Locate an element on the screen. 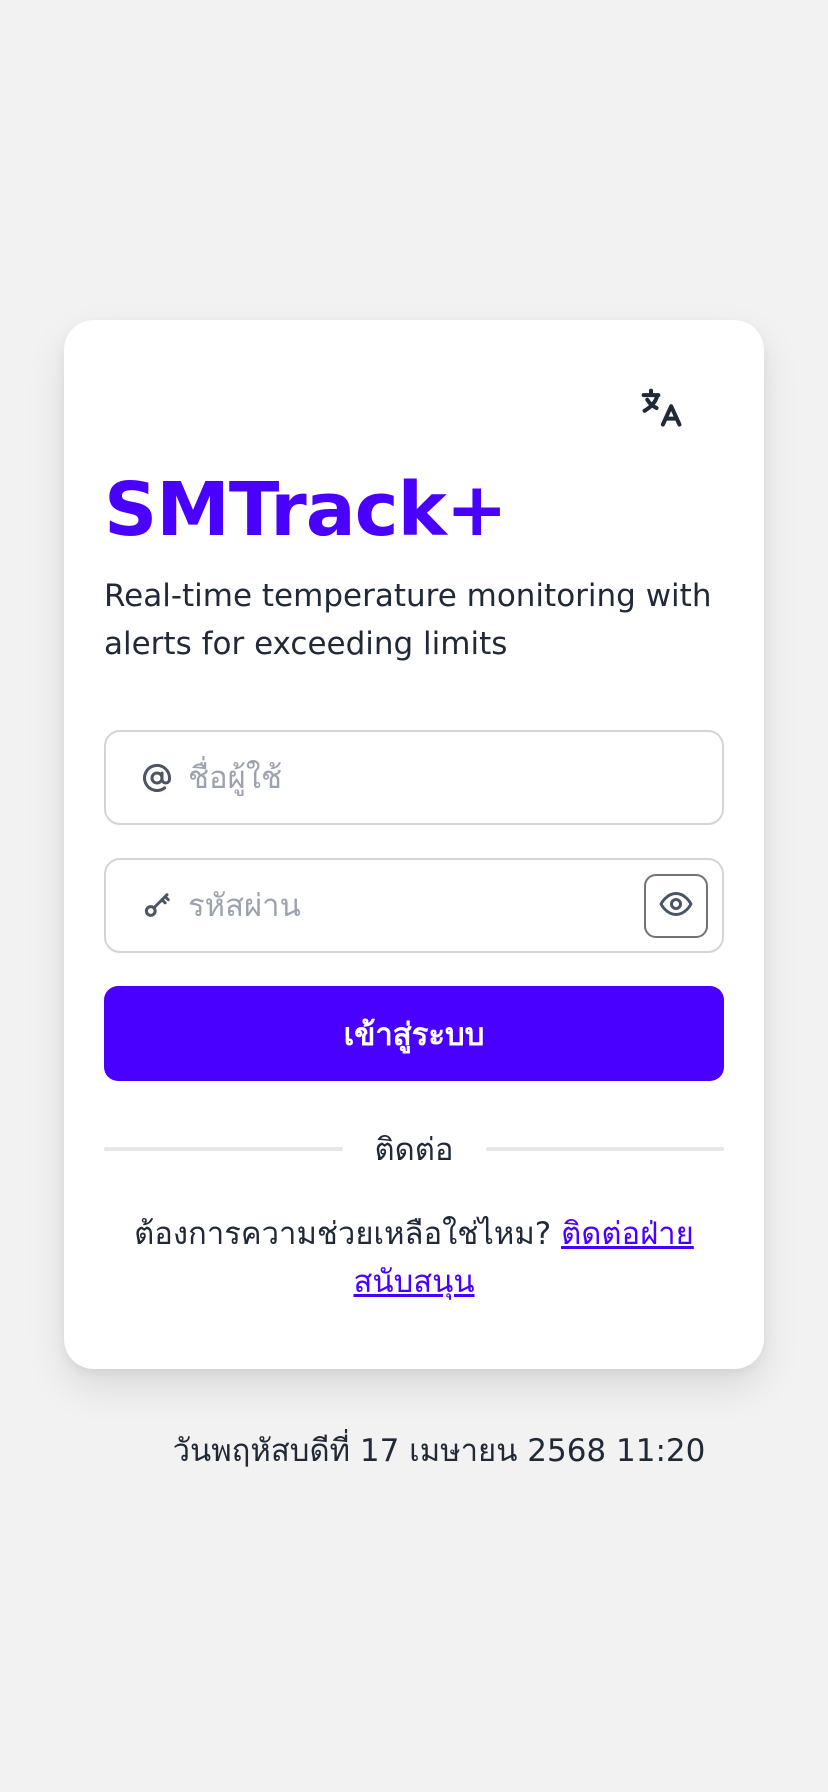  username-field is located at coordinates (414, 777).